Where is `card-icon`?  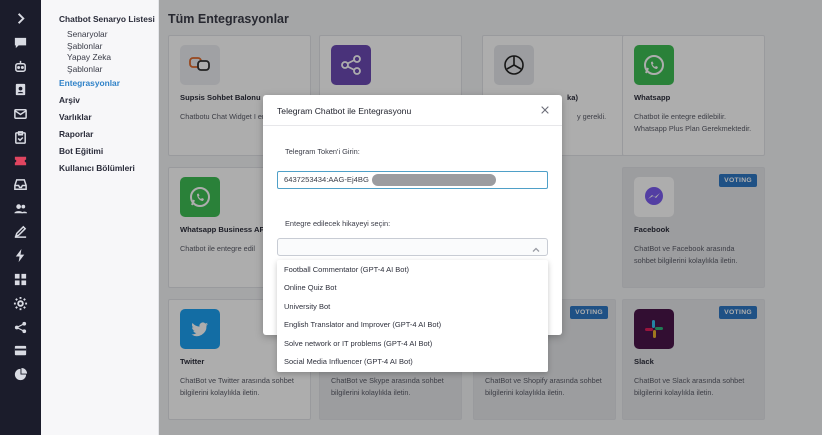 card-icon is located at coordinates (20, 350).